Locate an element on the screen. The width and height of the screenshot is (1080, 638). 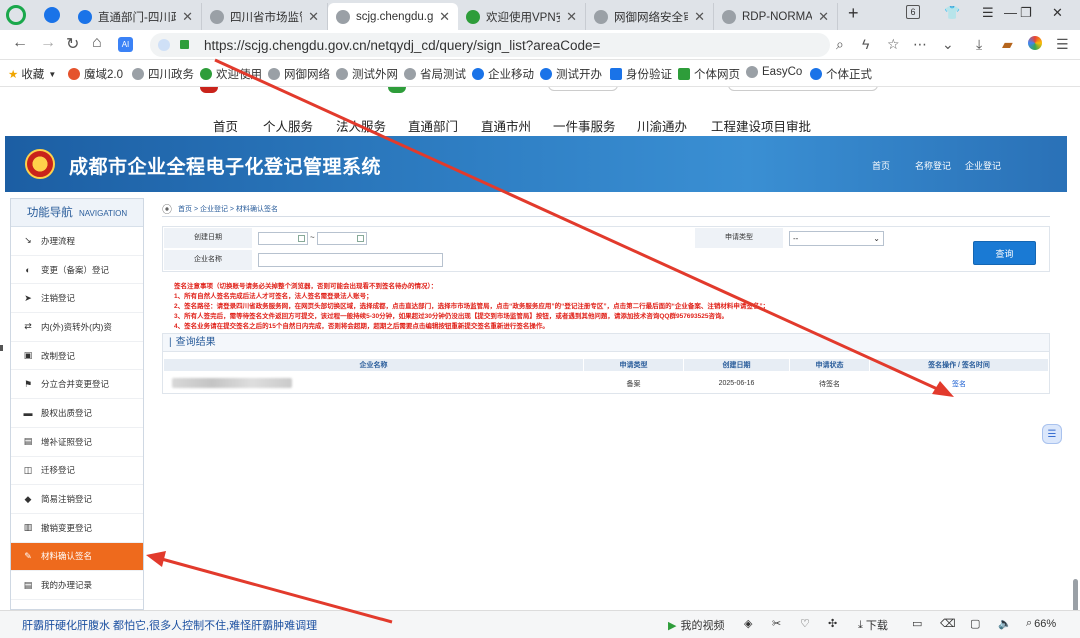
chevron-down-icon: ⌄ is located at coordinates (948, 44).